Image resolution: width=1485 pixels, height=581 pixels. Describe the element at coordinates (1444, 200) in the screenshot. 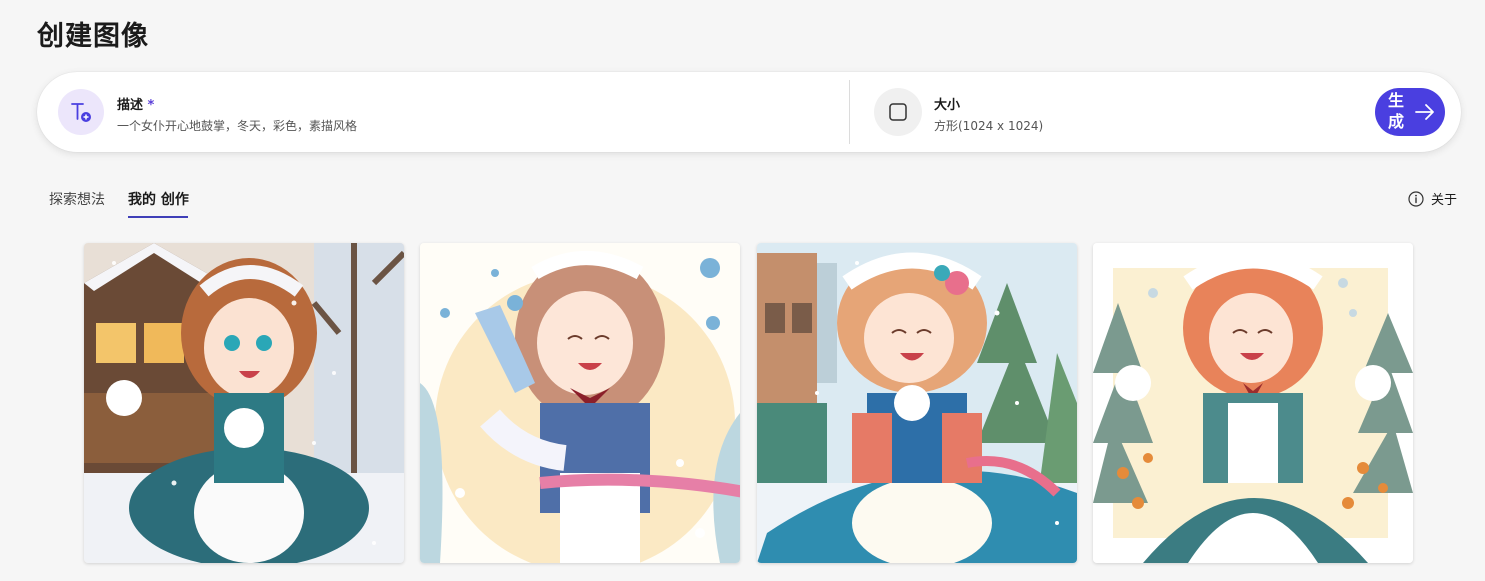

I see `about-label: 关于` at that location.